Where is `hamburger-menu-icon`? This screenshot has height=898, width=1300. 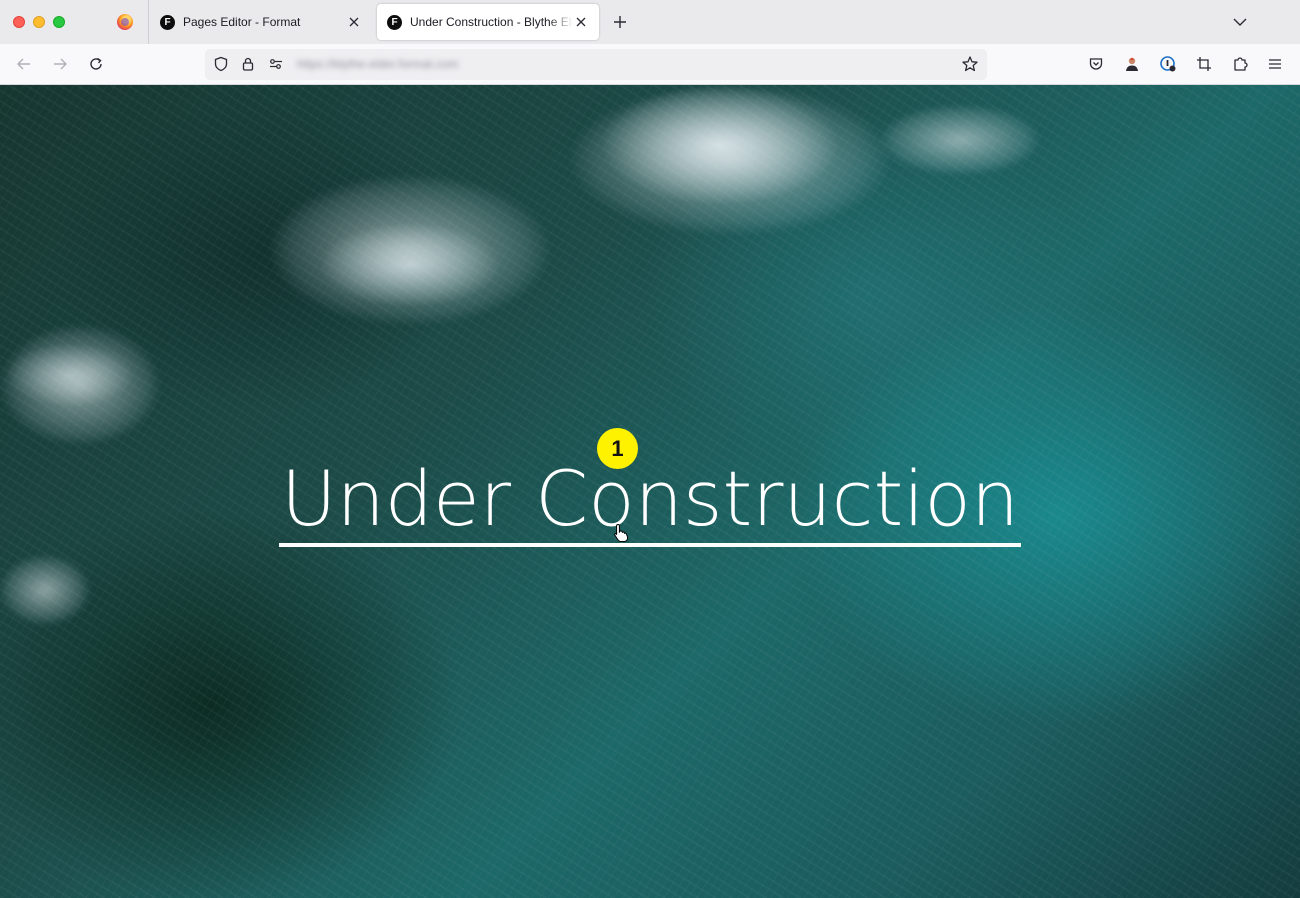 hamburger-menu-icon is located at coordinates (1275, 64).